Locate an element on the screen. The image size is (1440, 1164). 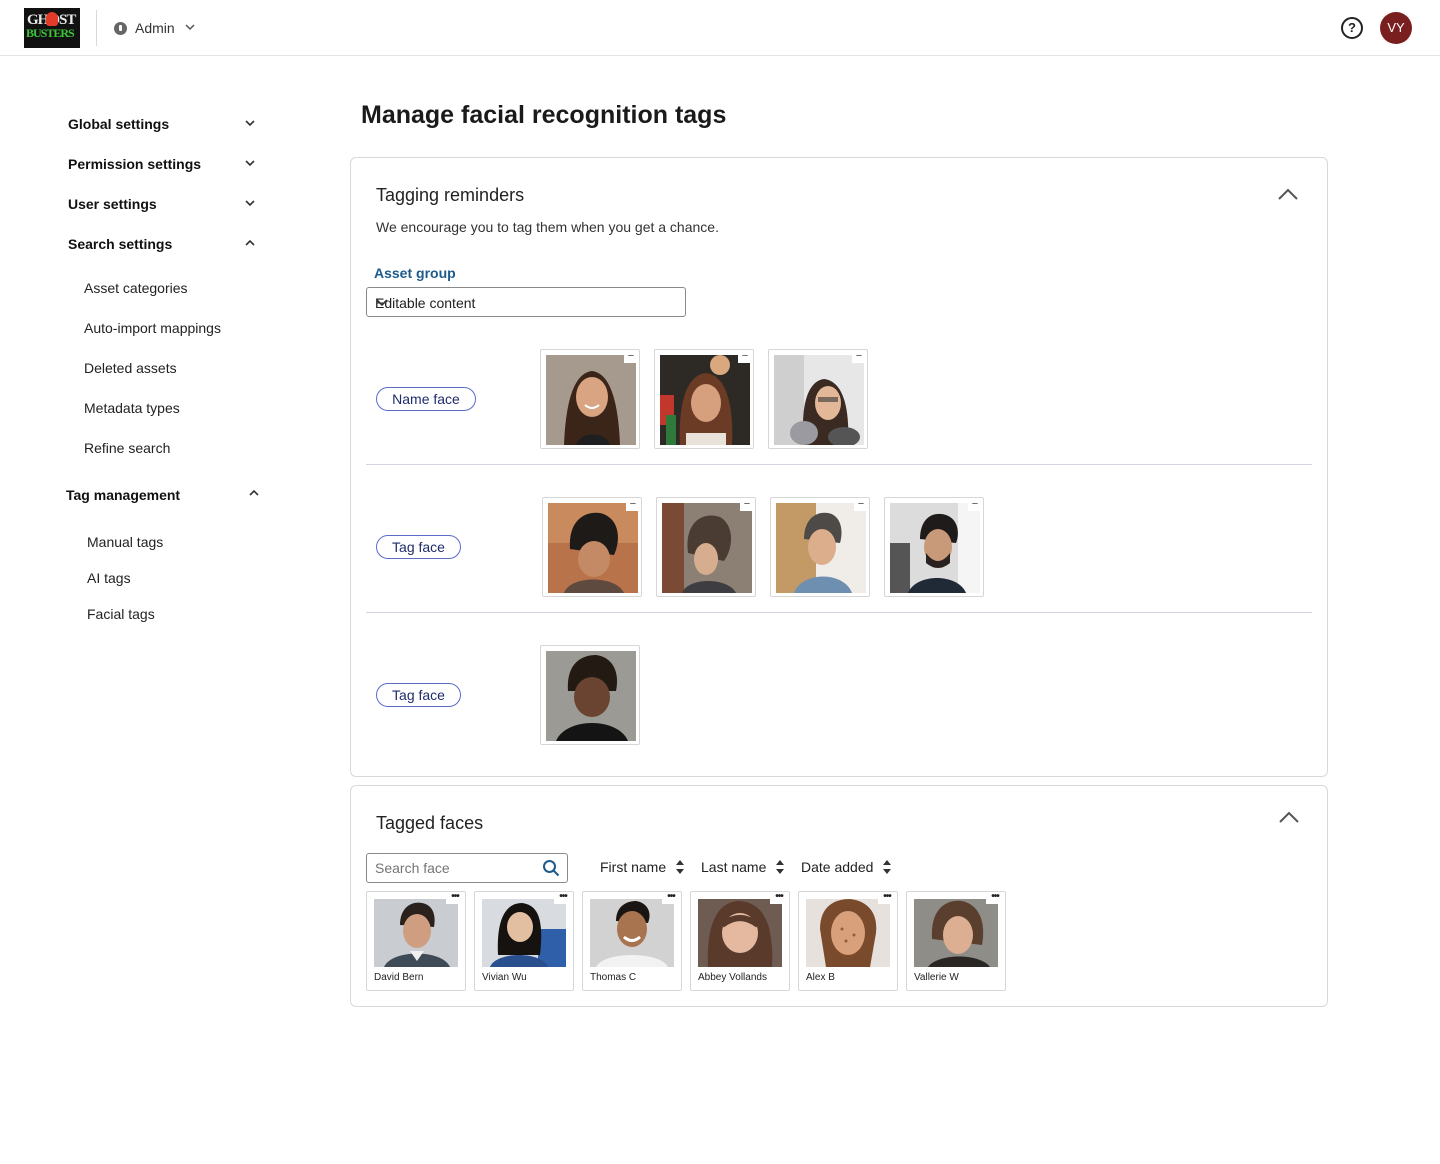
search-face-field is located at coordinates (467, 868).